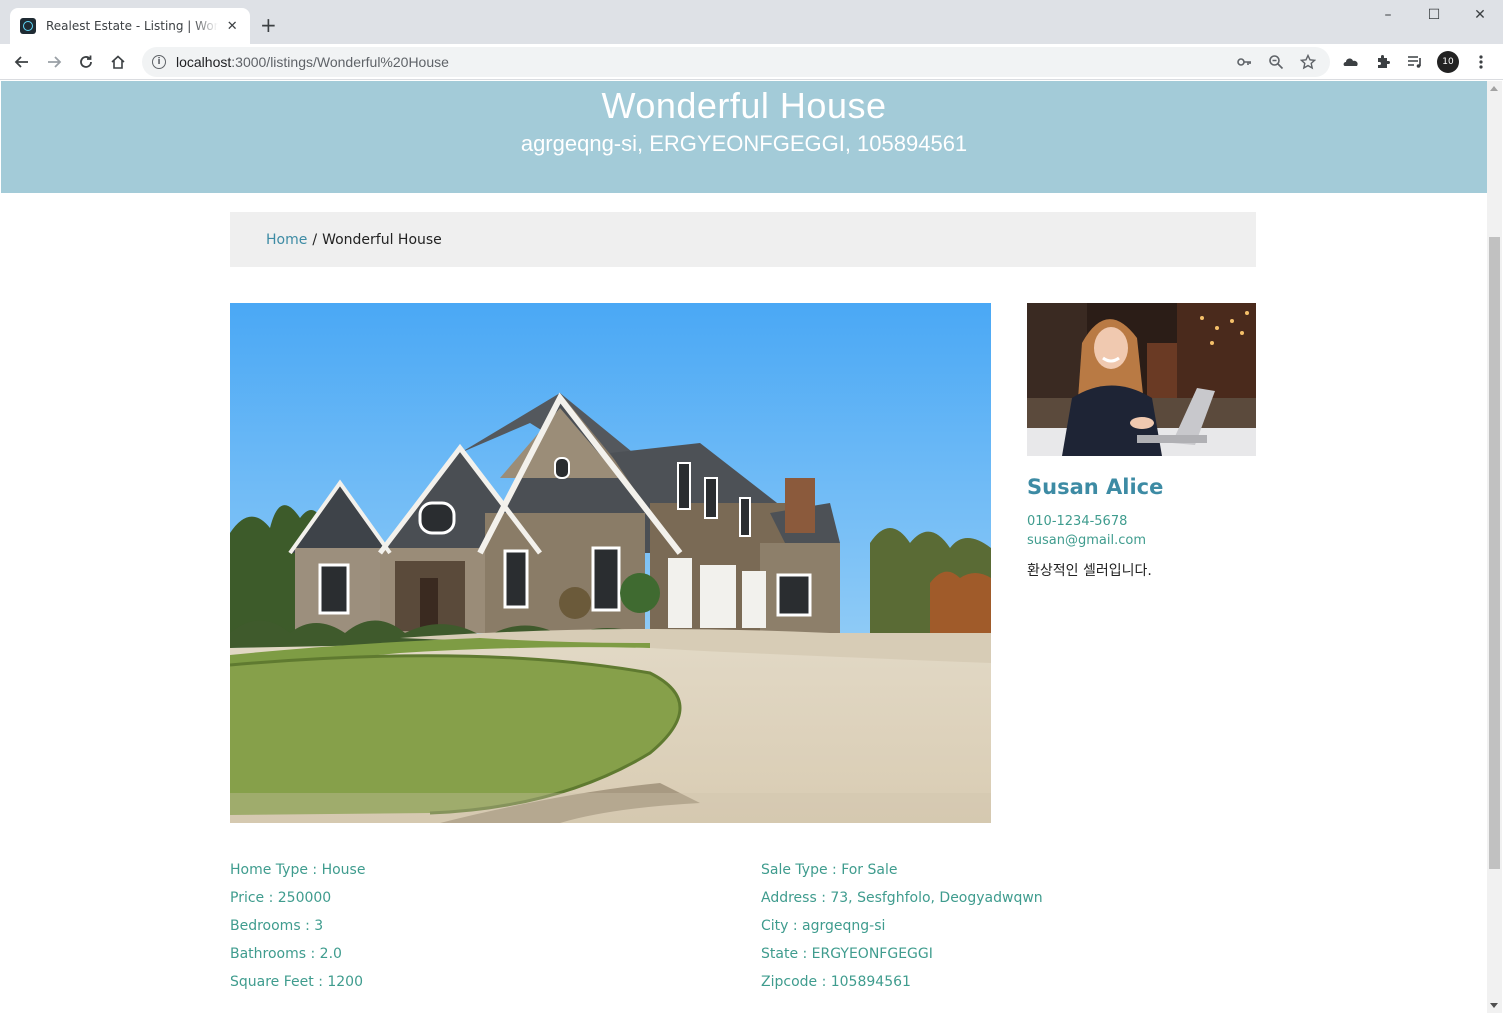  What do you see at coordinates (28, 26) in the screenshot?
I see `react-favicon-icon` at bounding box center [28, 26].